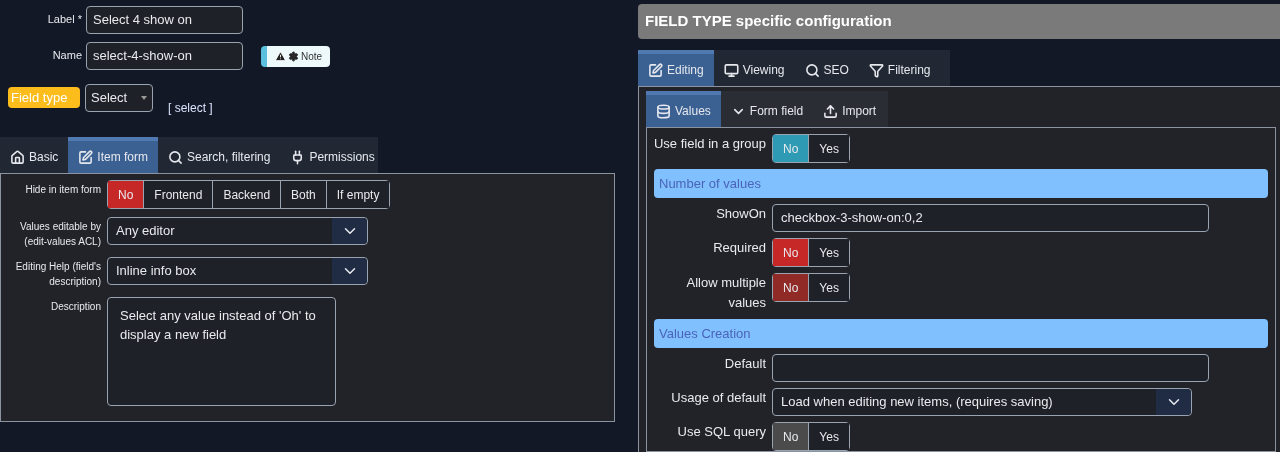  What do you see at coordinates (62, 190) in the screenshot?
I see `field-label: Hide in item form` at bounding box center [62, 190].